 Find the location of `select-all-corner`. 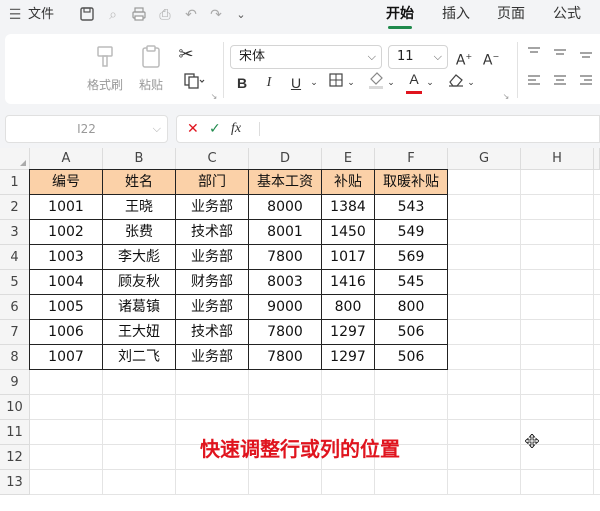

select-all-corner is located at coordinates (15, 159).